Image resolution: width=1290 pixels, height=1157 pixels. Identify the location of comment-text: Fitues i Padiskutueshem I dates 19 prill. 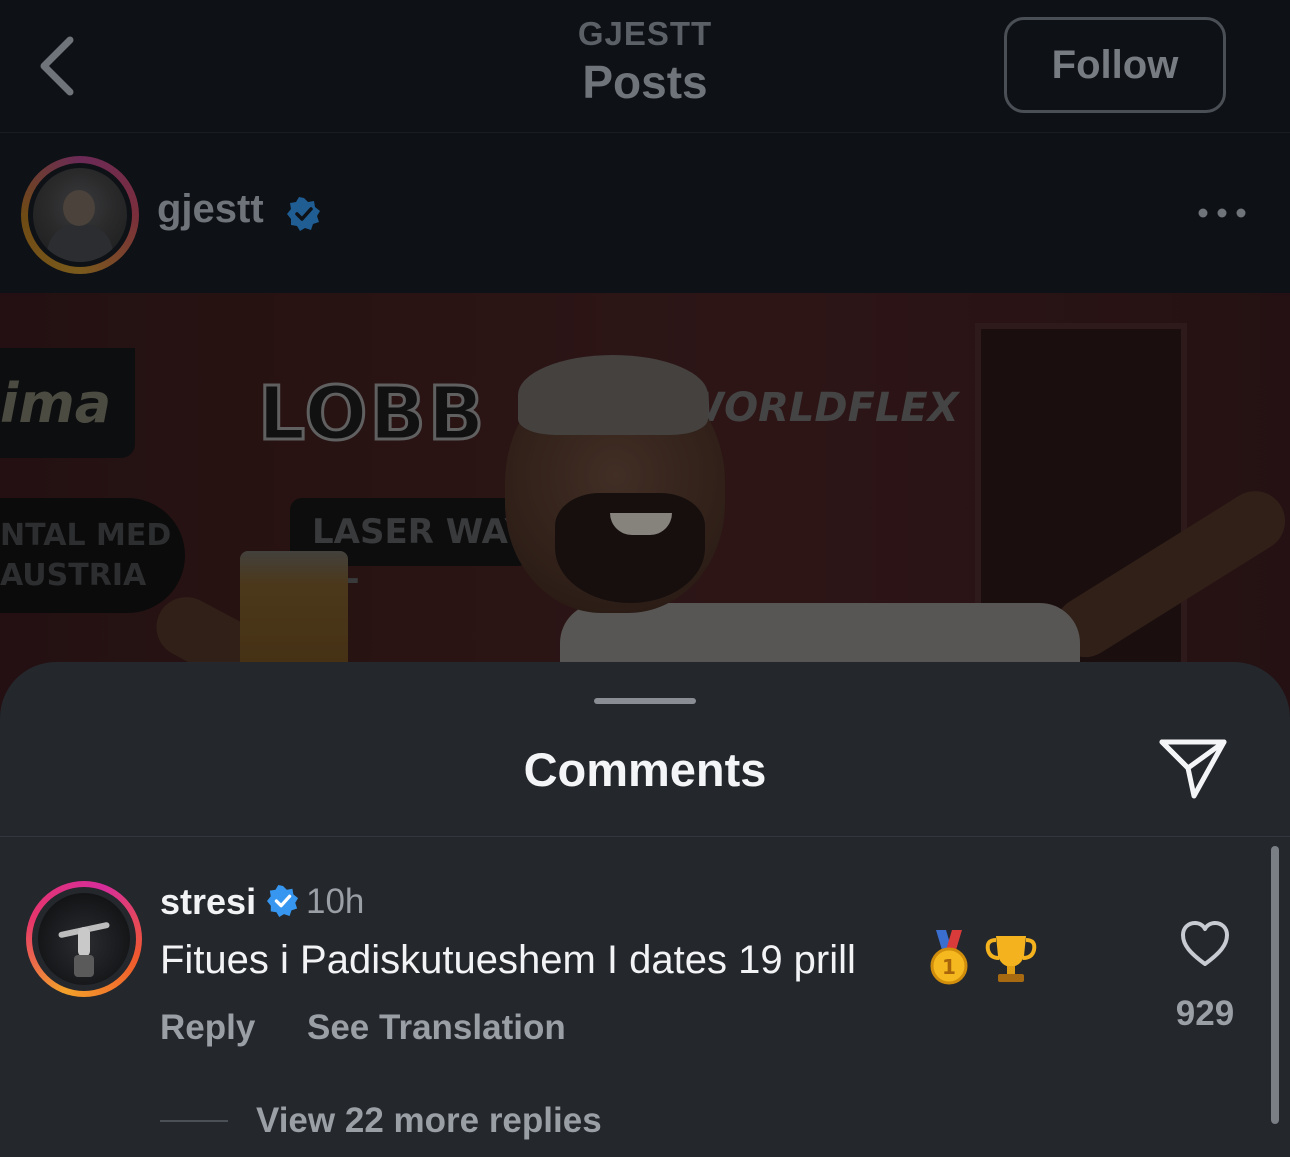
(508, 960).